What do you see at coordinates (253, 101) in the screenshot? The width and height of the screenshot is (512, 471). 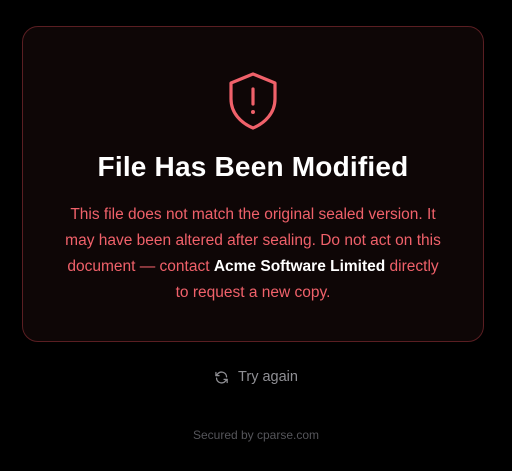 I see `shield-alert-icon` at bounding box center [253, 101].